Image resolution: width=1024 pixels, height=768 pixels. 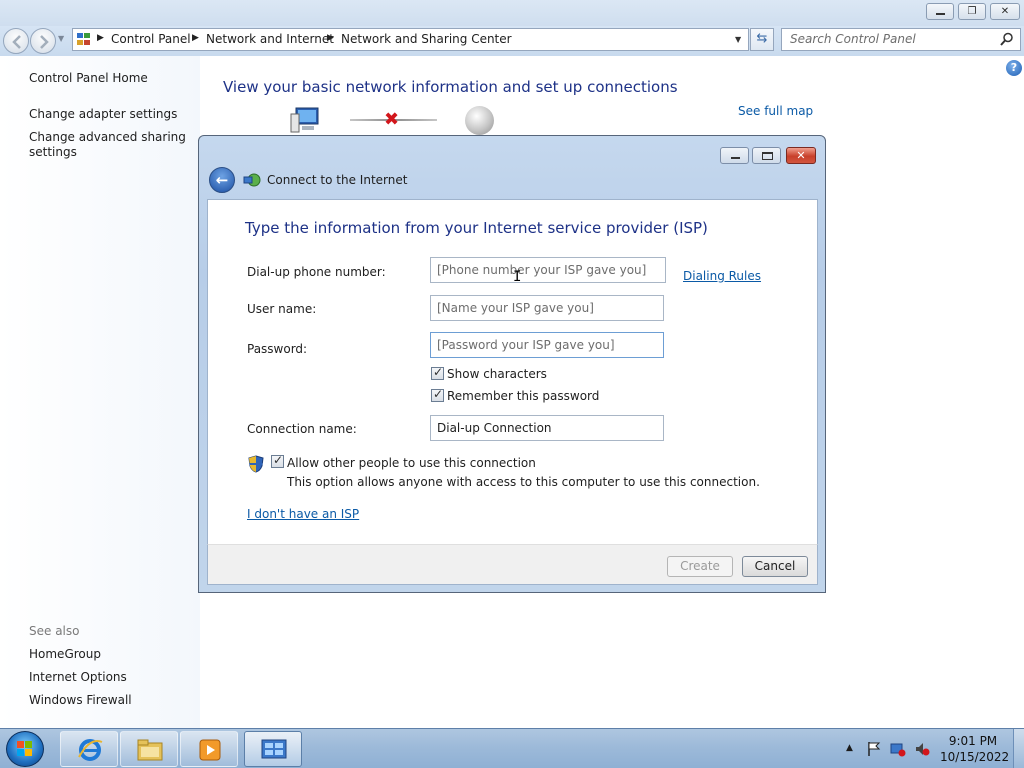 What do you see at coordinates (542, 270) in the screenshot?
I see `phone-number-placeholder: [Phone number your ISP gave you]` at bounding box center [542, 270].